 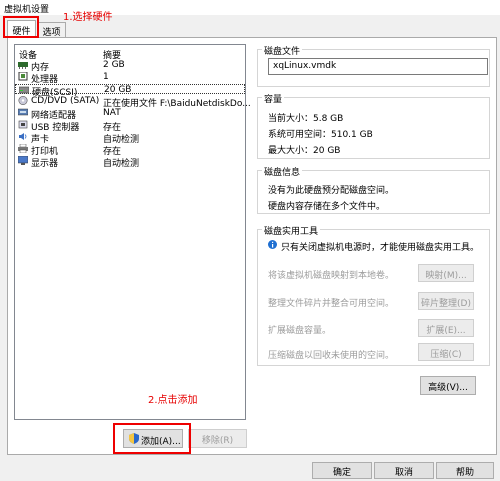 What do you see at coordinates (173, 400) in the screenshot?
I see `annotation-step2: 2.点击添加` at bounding box center [173, 400].